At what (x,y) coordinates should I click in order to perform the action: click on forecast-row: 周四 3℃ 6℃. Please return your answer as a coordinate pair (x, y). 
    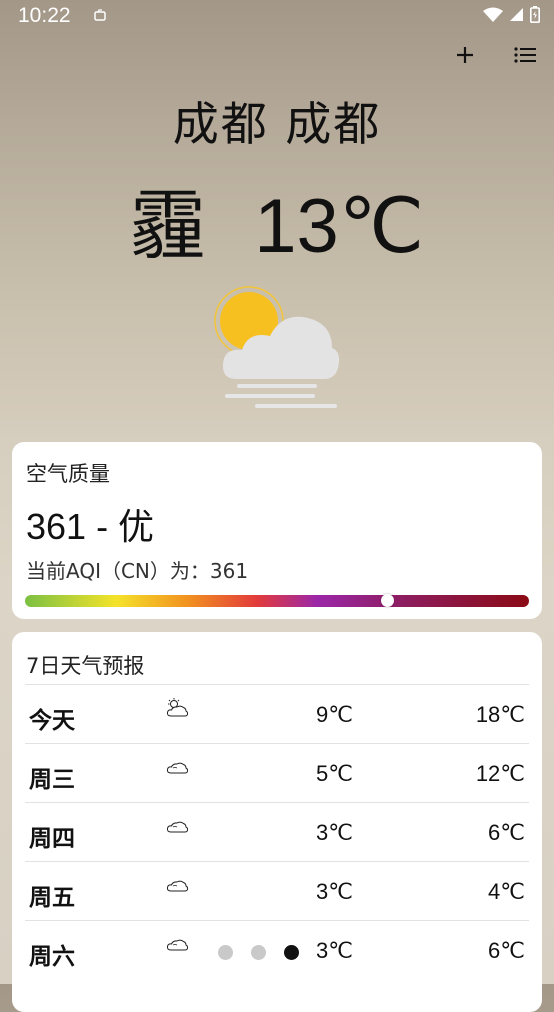
    Looking at the image, I should click on (277, 831).